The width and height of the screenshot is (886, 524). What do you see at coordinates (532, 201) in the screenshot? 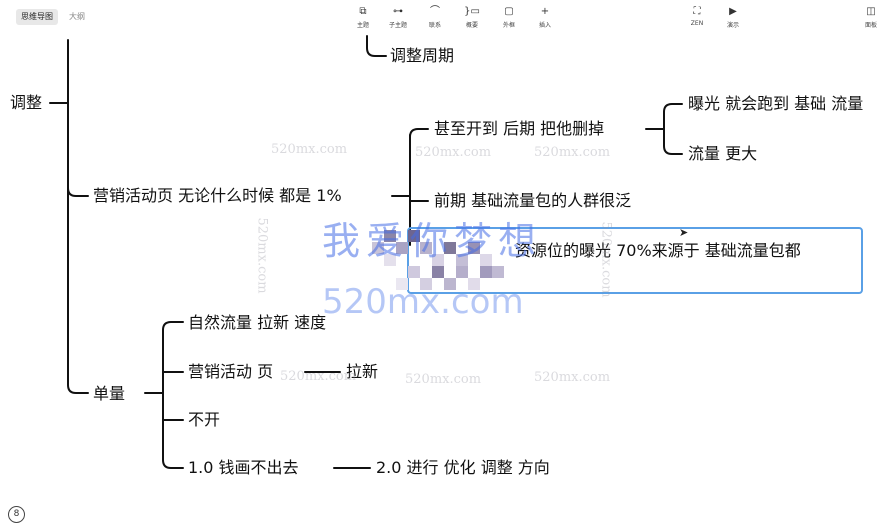
I see `node-early: 前期 基础流量包的人群很泛` at bounding box center [532, 201].